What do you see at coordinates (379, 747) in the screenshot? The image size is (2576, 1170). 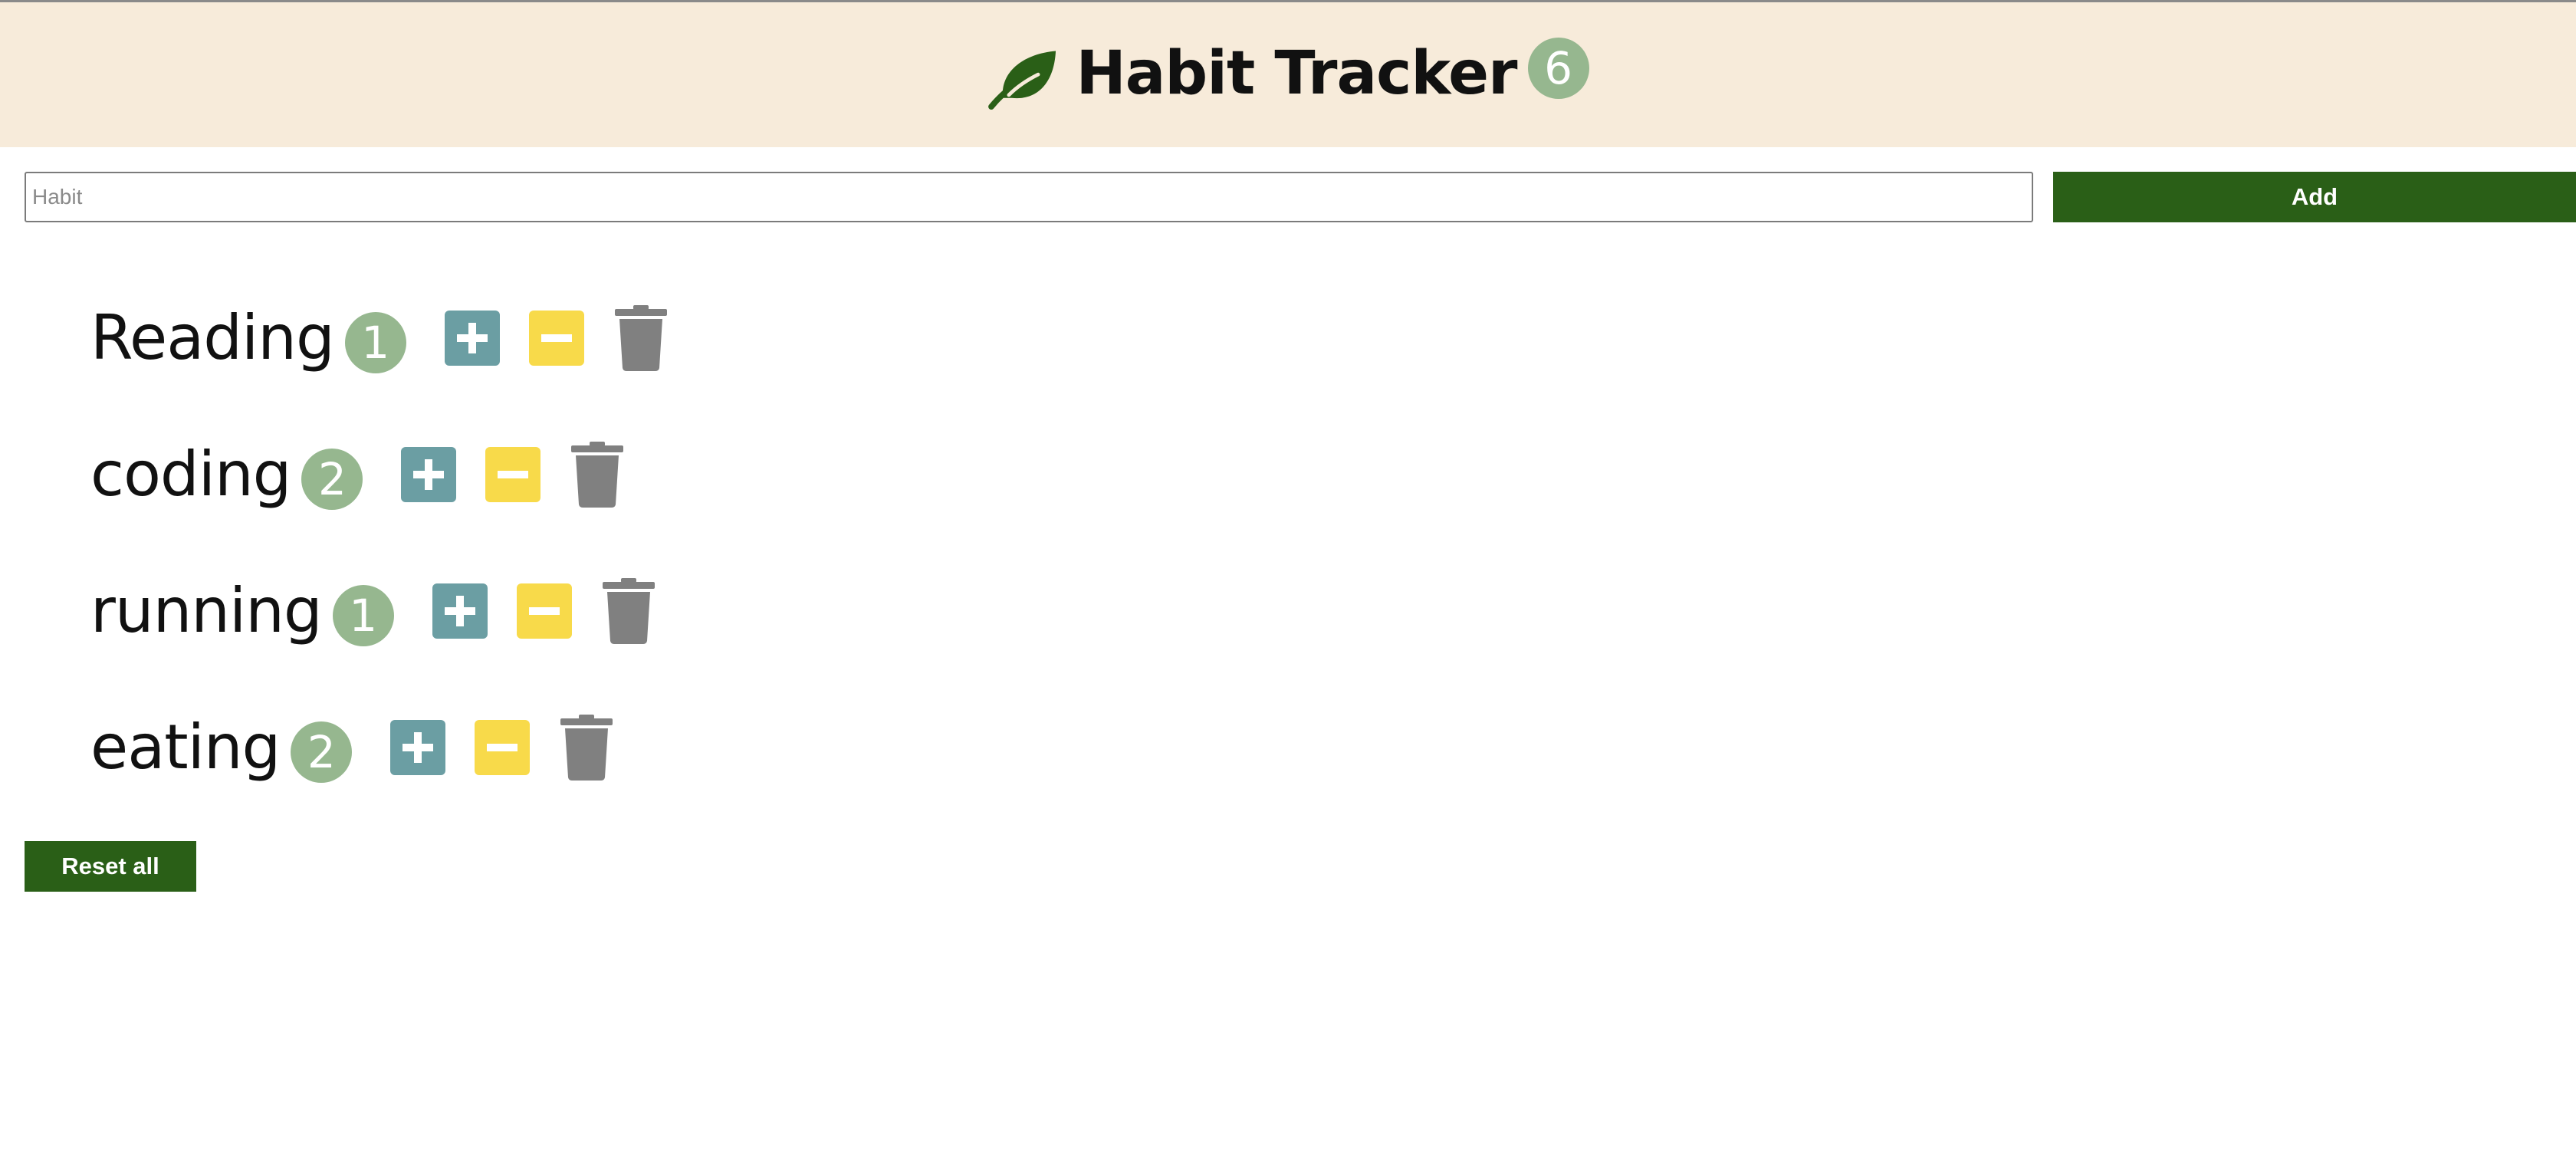 I see `habit-row: eating 2` at bounding box center [379, 747].